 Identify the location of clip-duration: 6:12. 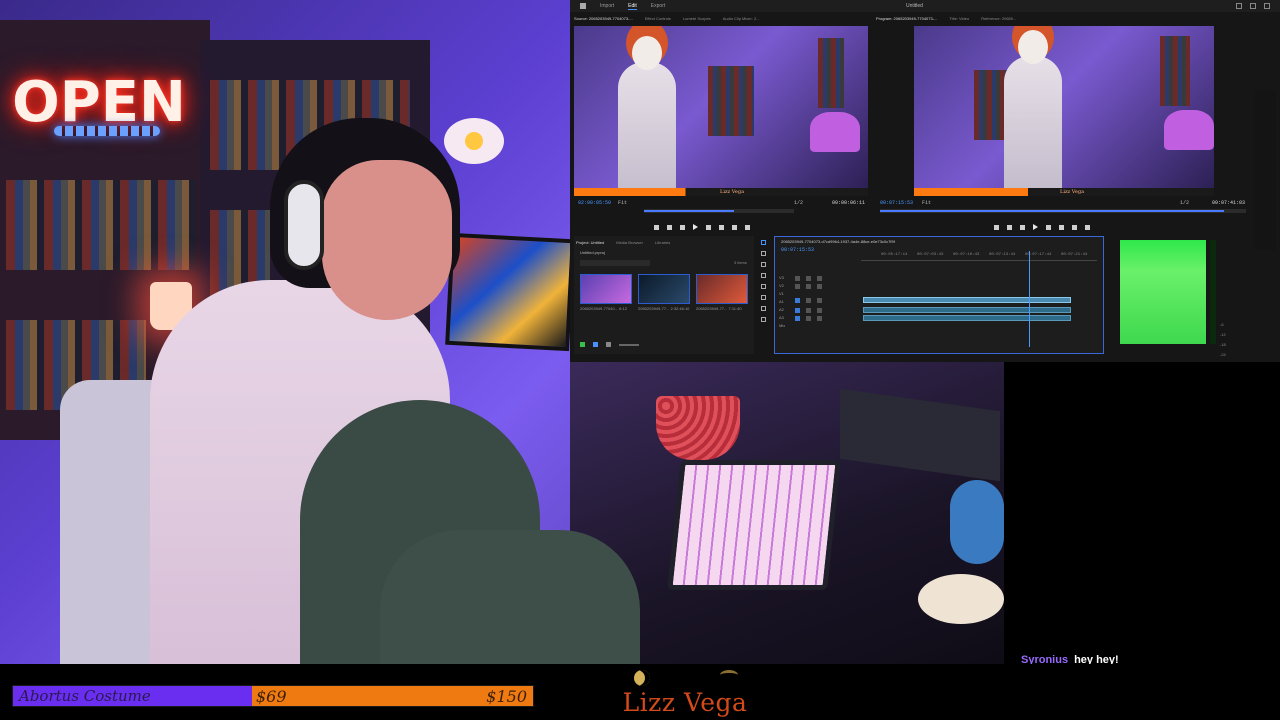
(623, 308).